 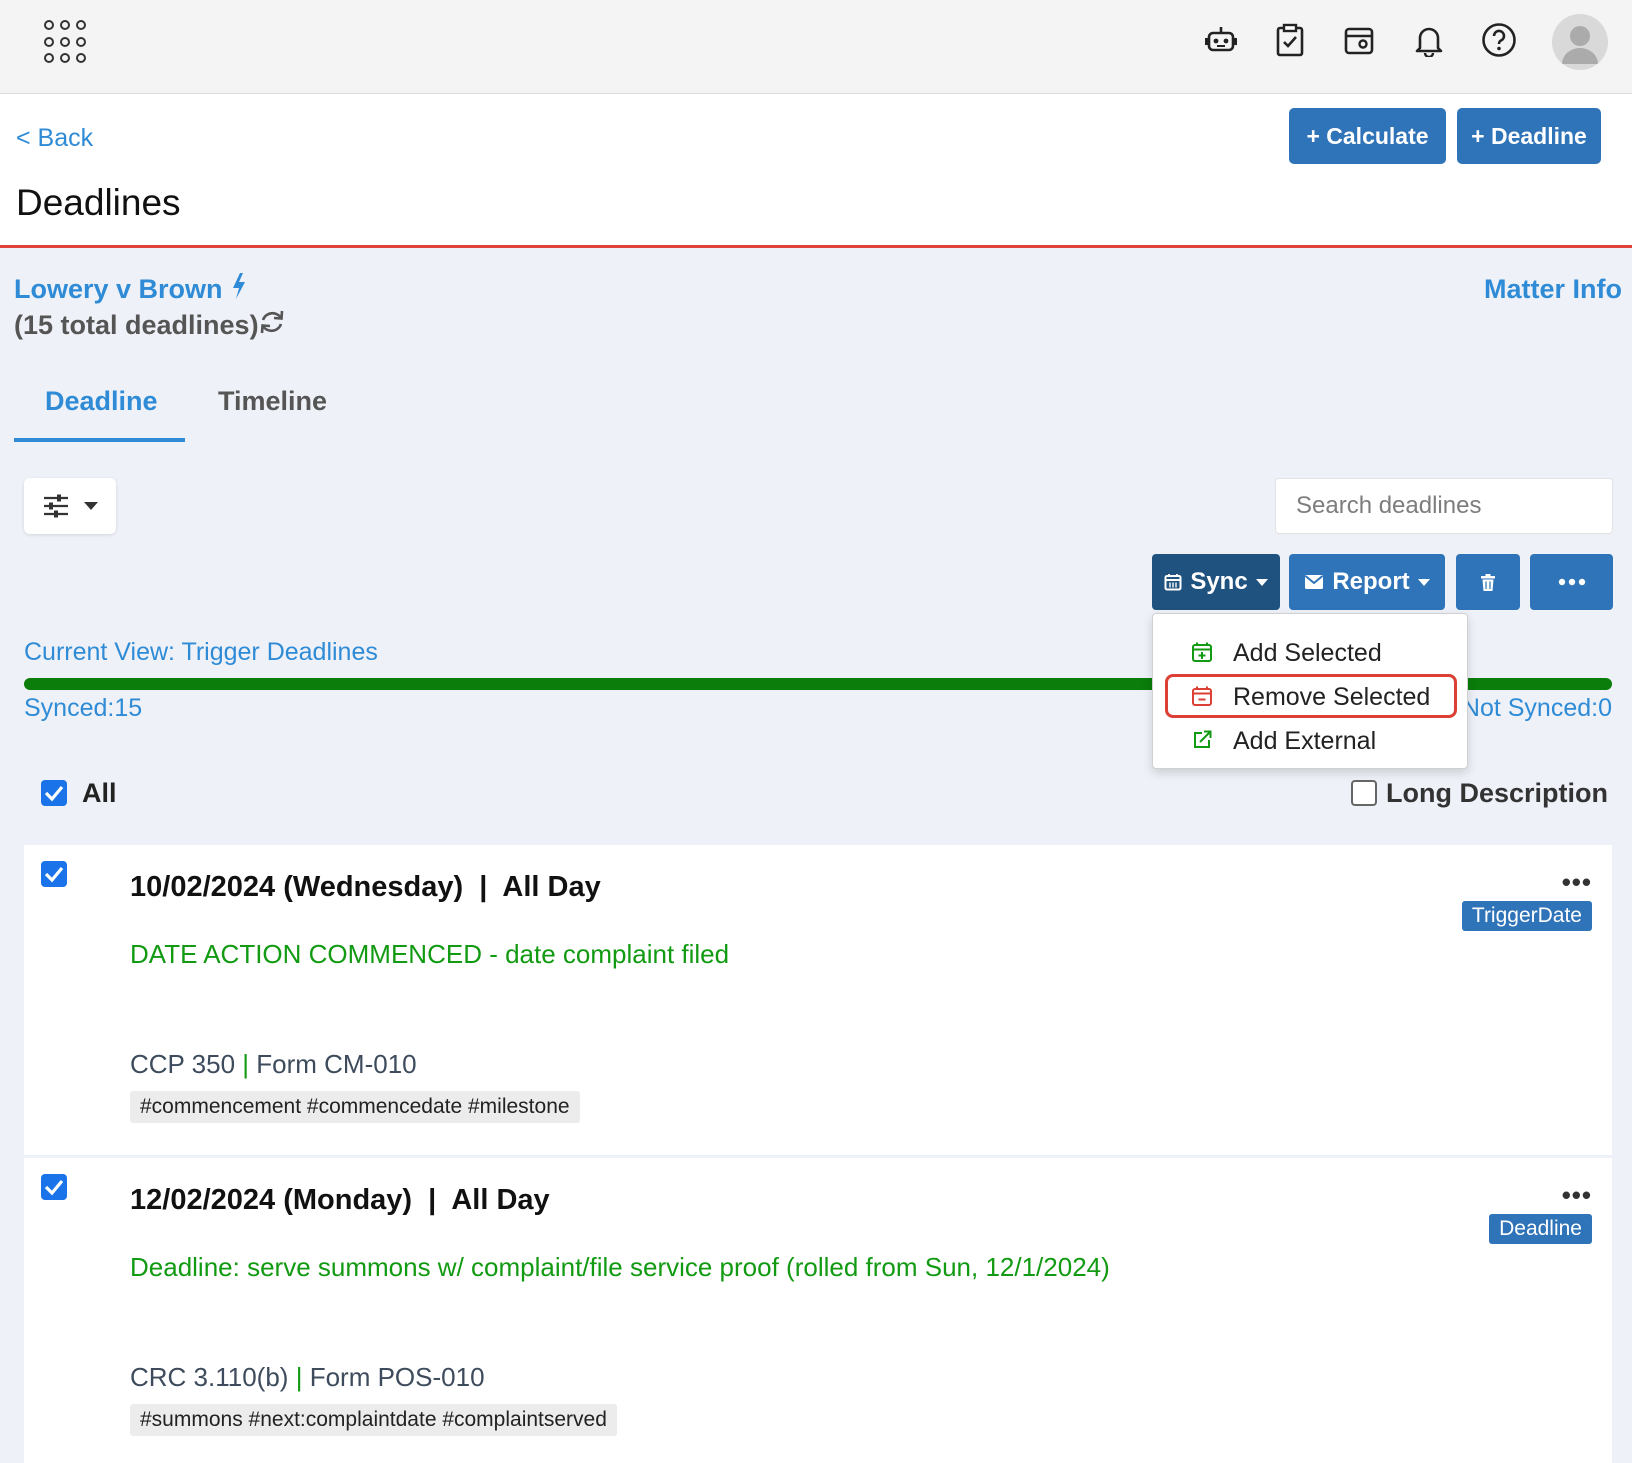 I want to click on rule-citation: CRC 3.110(b), so click(x=209, y=1377).